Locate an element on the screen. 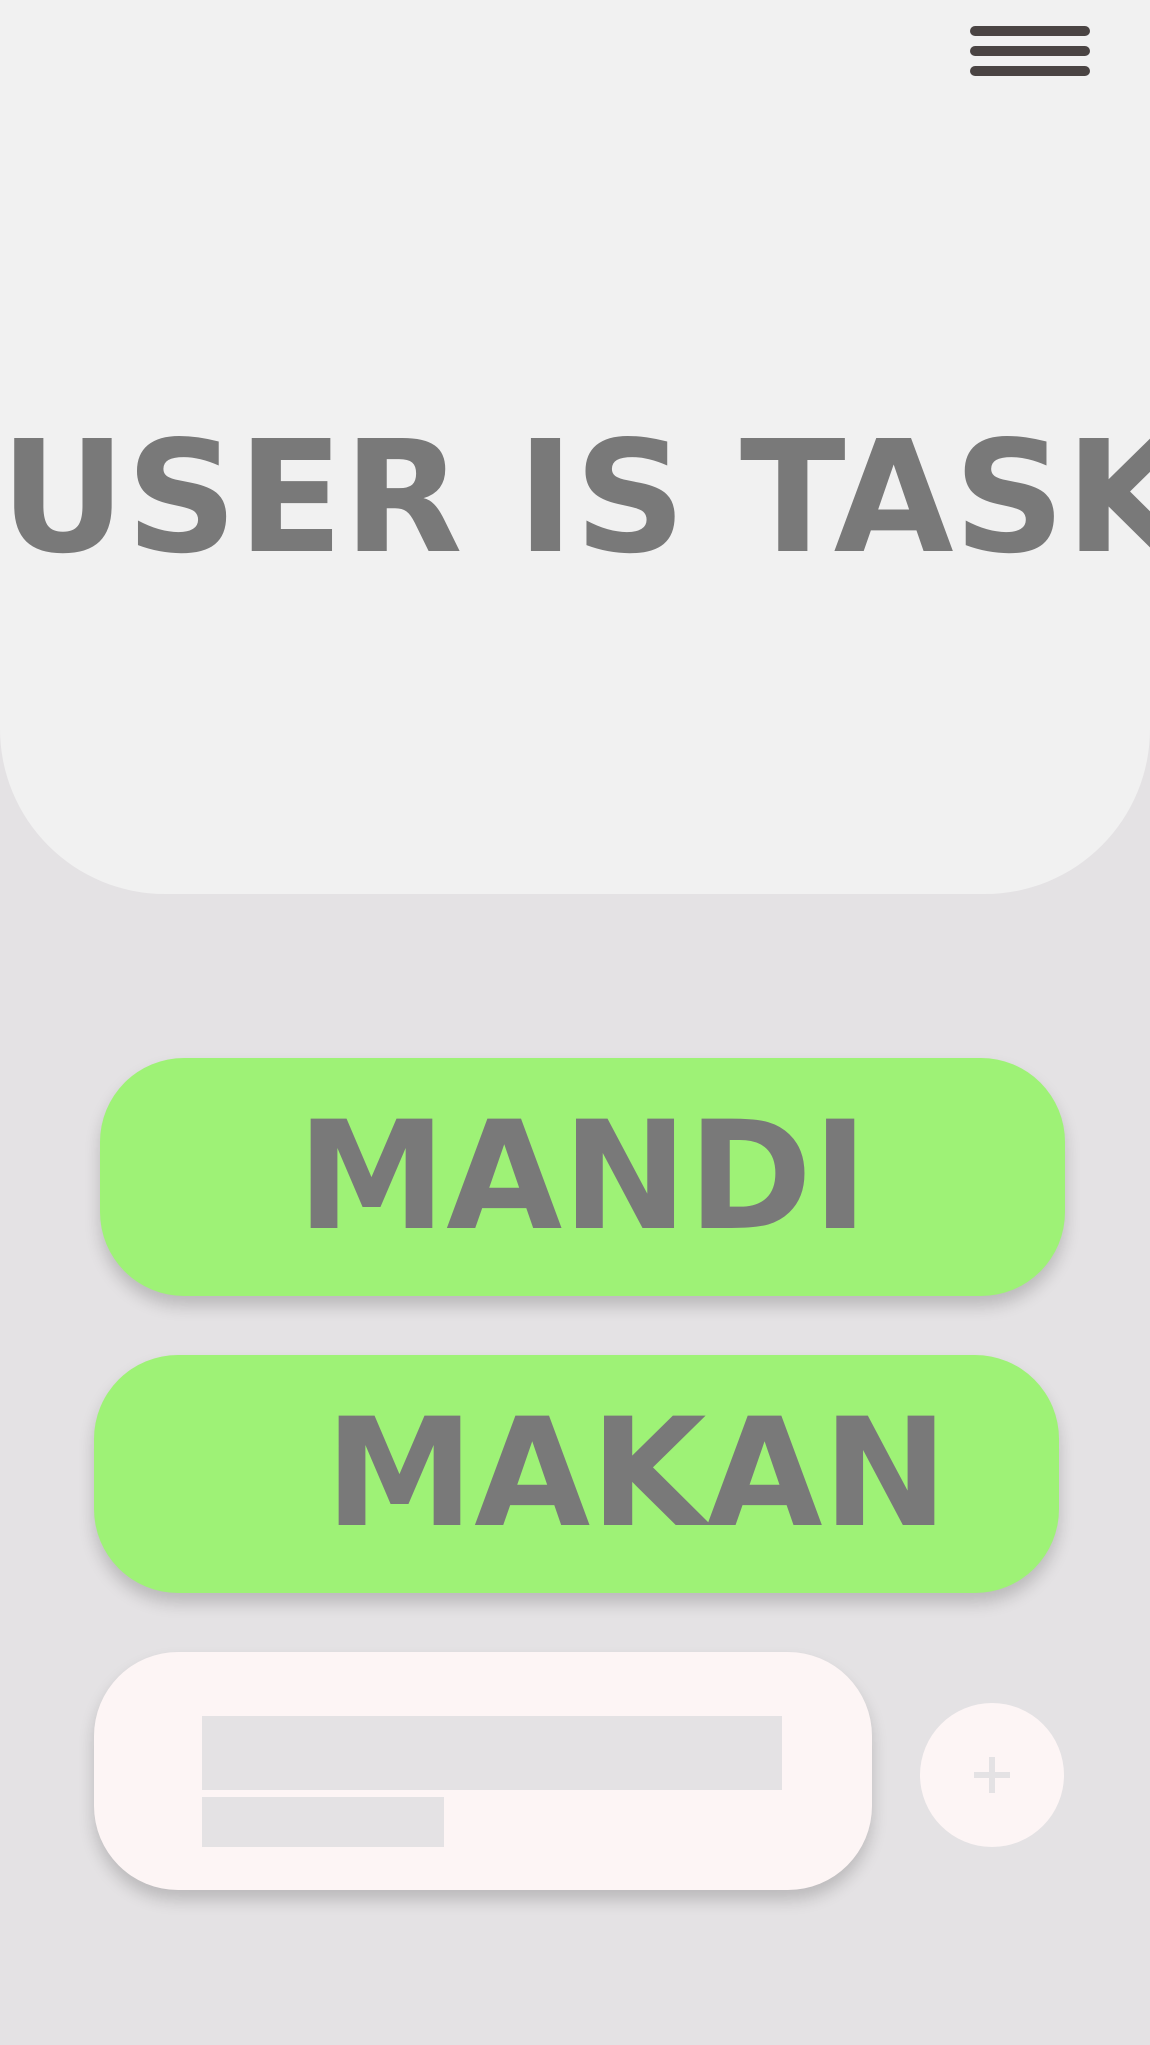  plus-icon is located at coordinates (992, 1775).